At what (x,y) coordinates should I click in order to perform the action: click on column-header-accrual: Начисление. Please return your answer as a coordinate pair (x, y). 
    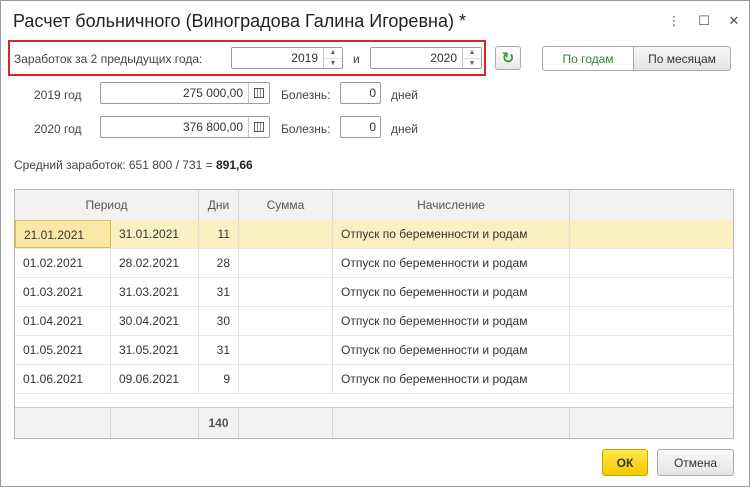
    Looking at the image, I should click on (451, 205).